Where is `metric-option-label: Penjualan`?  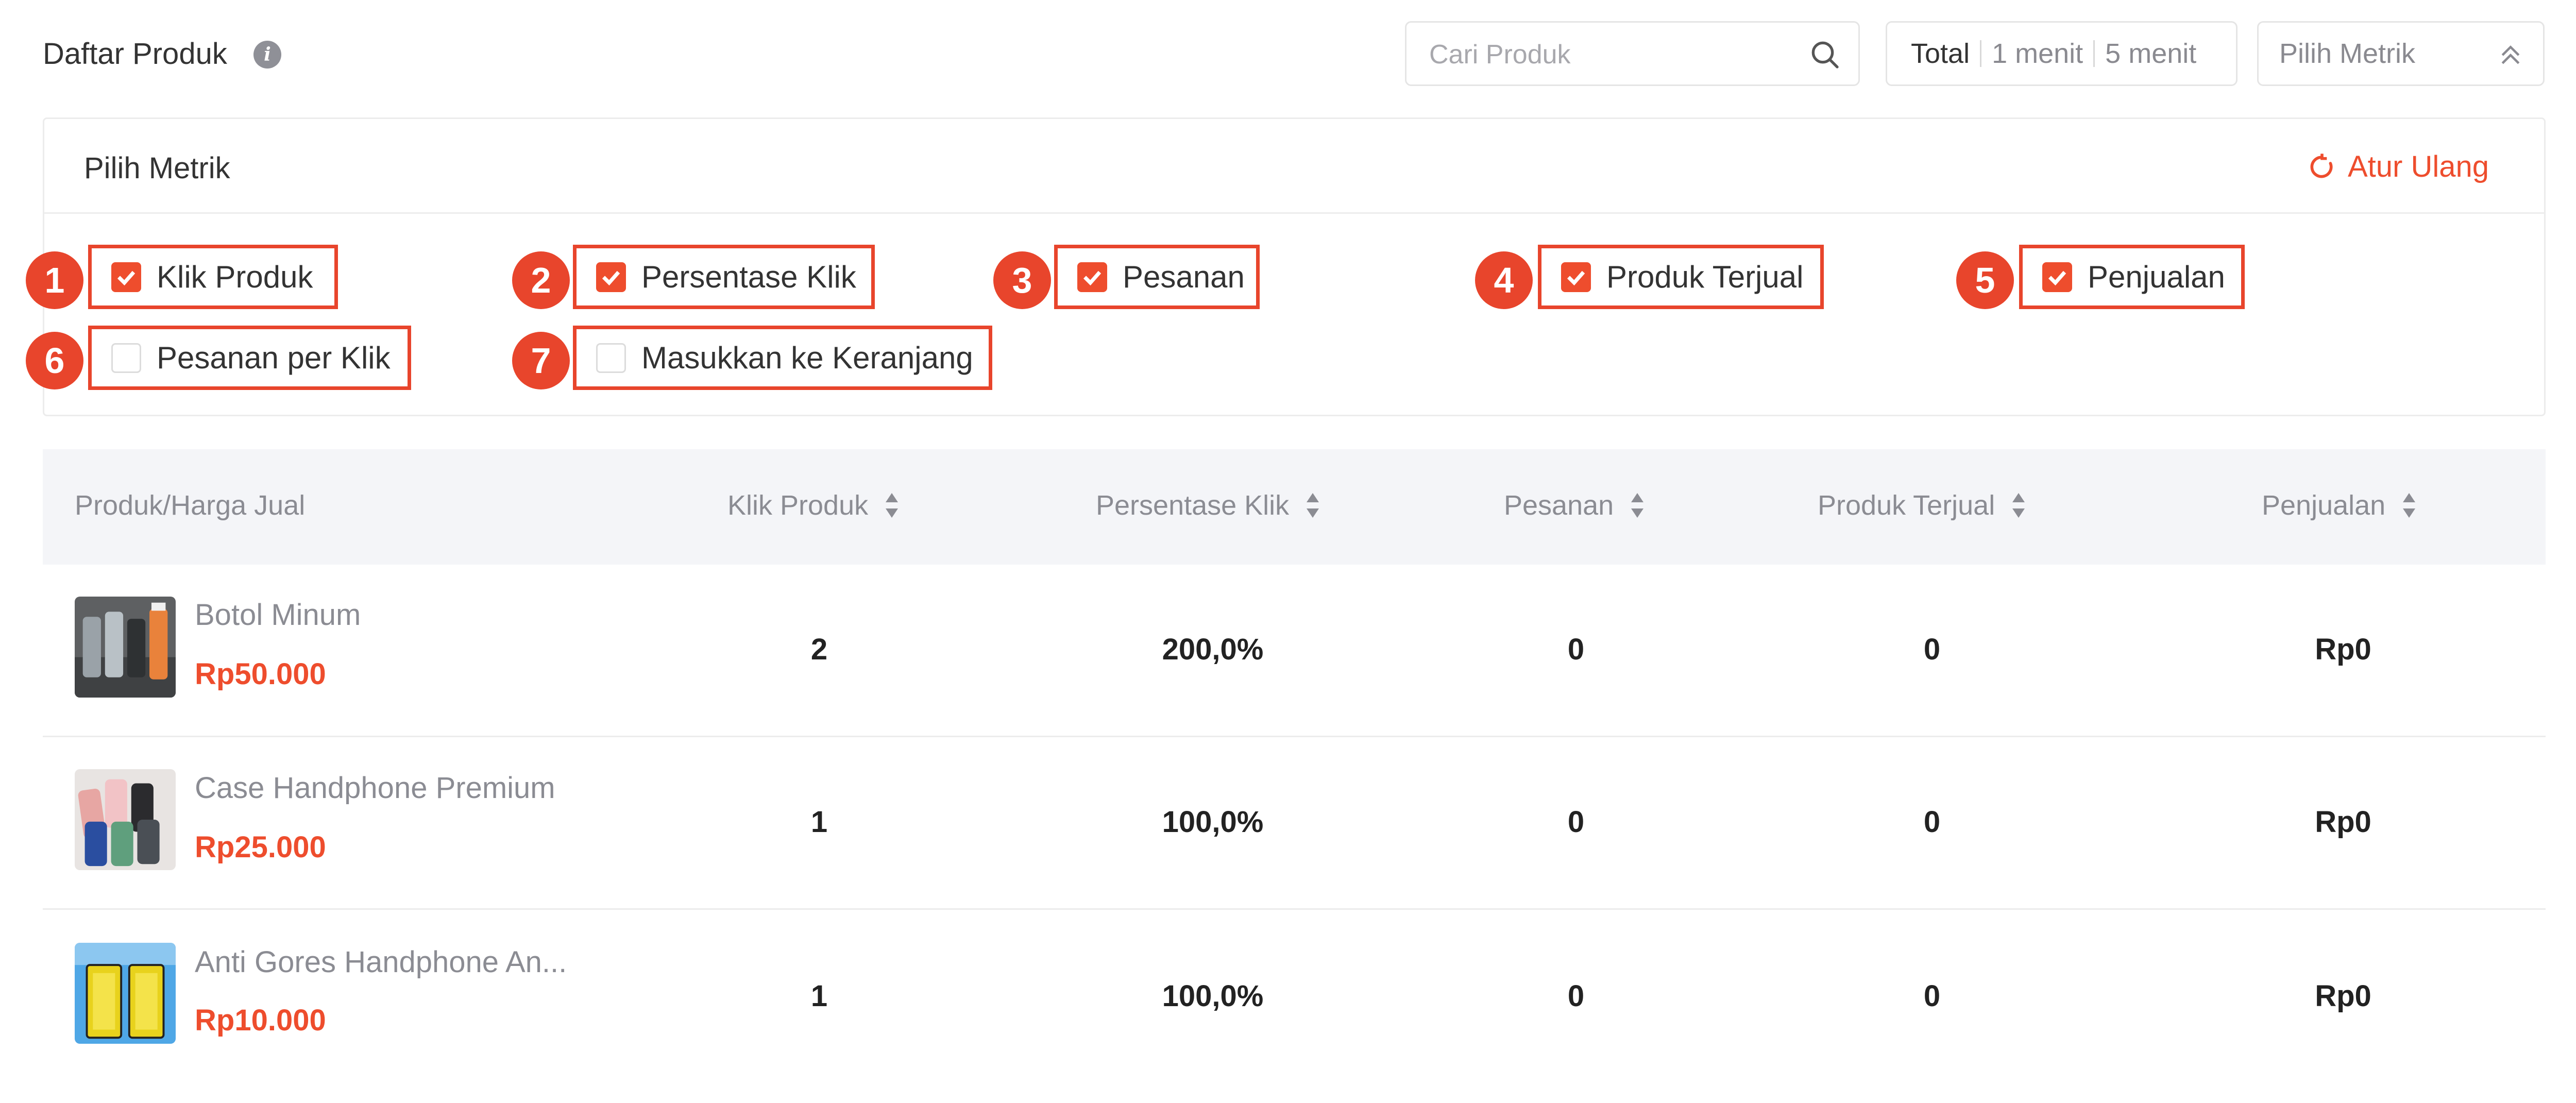 metric-option-label: Penjualan is located at coordinates (2157, 277).